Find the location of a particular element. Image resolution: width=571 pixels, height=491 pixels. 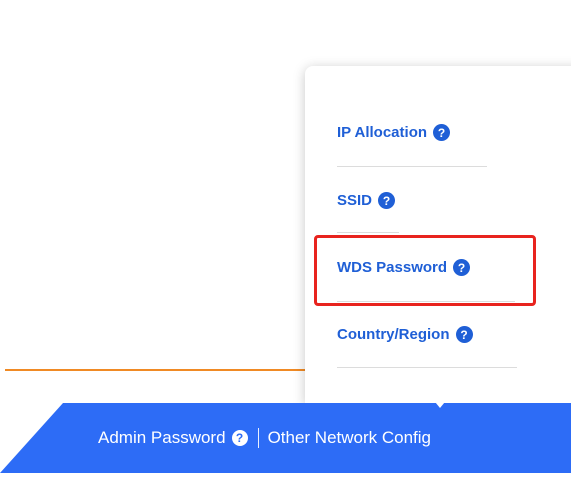

menu-item-label: WDS Password is located at coordinates (392, 267).